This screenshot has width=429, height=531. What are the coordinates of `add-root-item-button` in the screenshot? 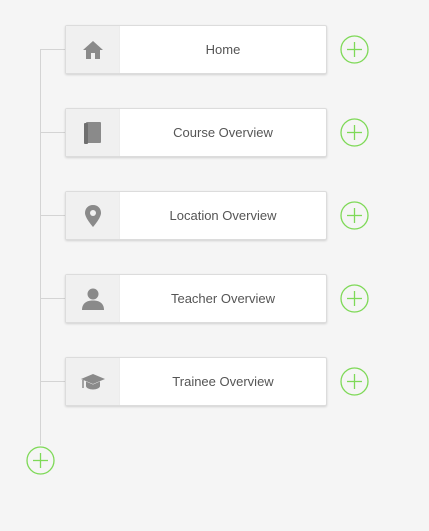 It's located at (40, 460).